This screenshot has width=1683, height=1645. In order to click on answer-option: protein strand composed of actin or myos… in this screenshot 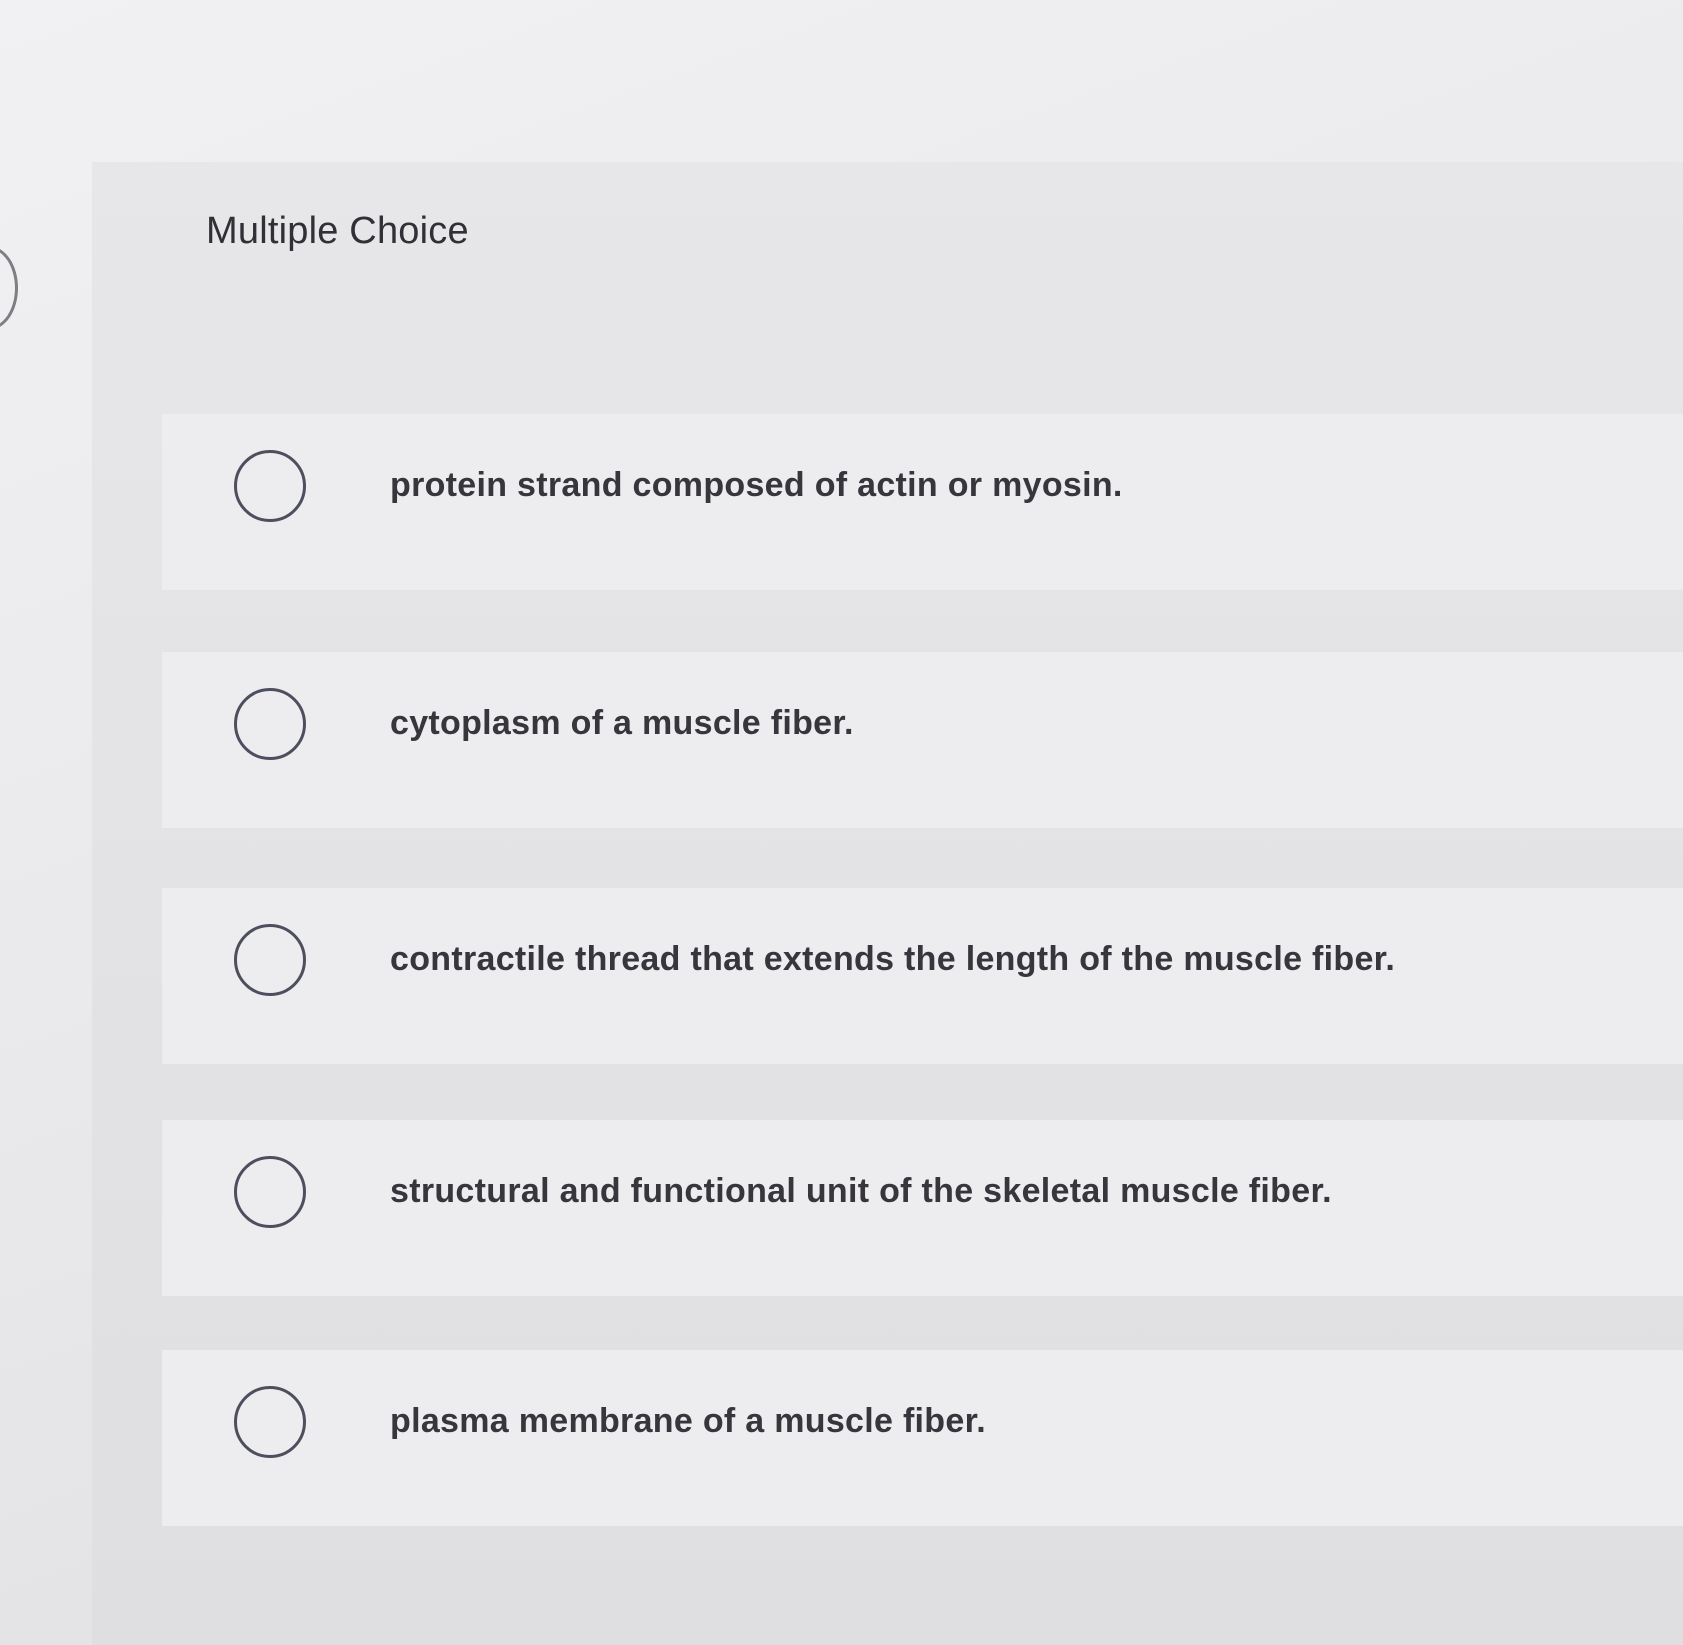, I will do `click(922, 502)`.